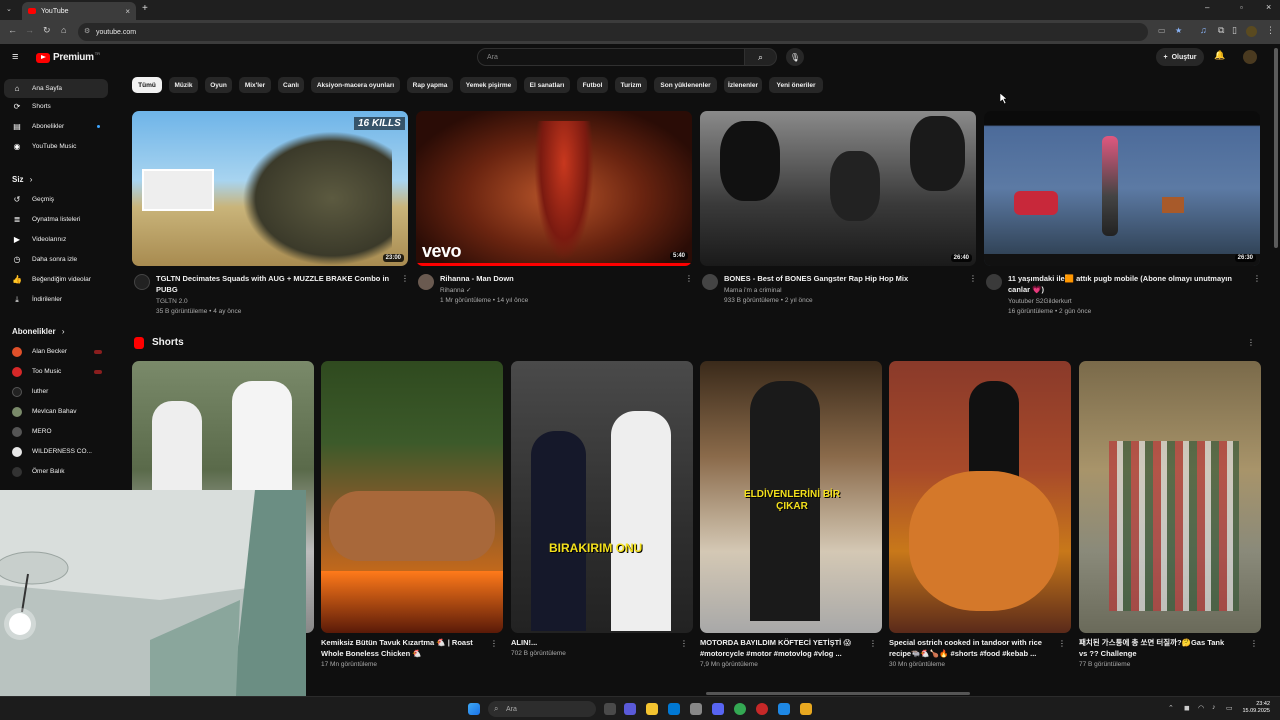  What do you see at coordinates (270, 188) in the screenshot?
I see `video-thumbnail: 16 KILLS 23:00` at bounding box center [270, 188].